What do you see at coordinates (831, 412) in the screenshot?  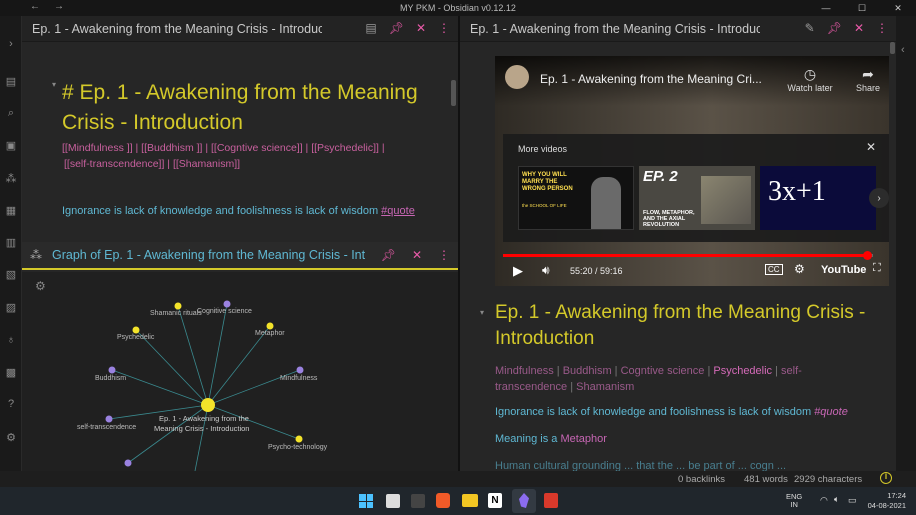 I see `right-quote-tag: #quote` at bounding box center [831, 412].